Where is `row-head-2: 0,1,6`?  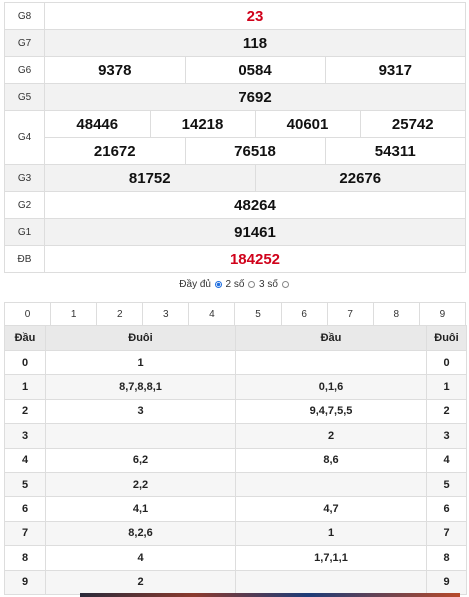
row-head-2: 0,1,6 is located at coordinates (331, 387).